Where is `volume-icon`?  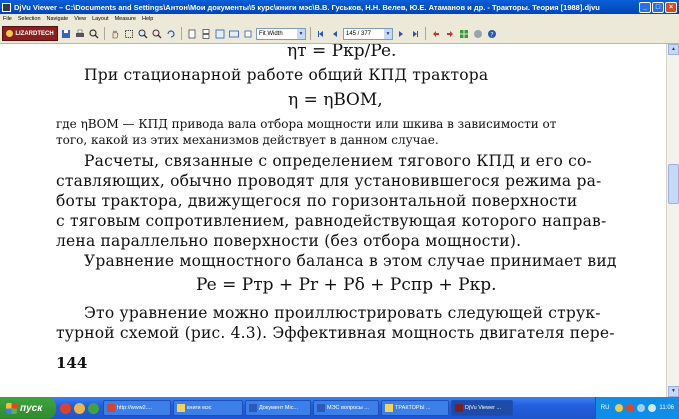
volume-icon is located at coordinates (652, 408).